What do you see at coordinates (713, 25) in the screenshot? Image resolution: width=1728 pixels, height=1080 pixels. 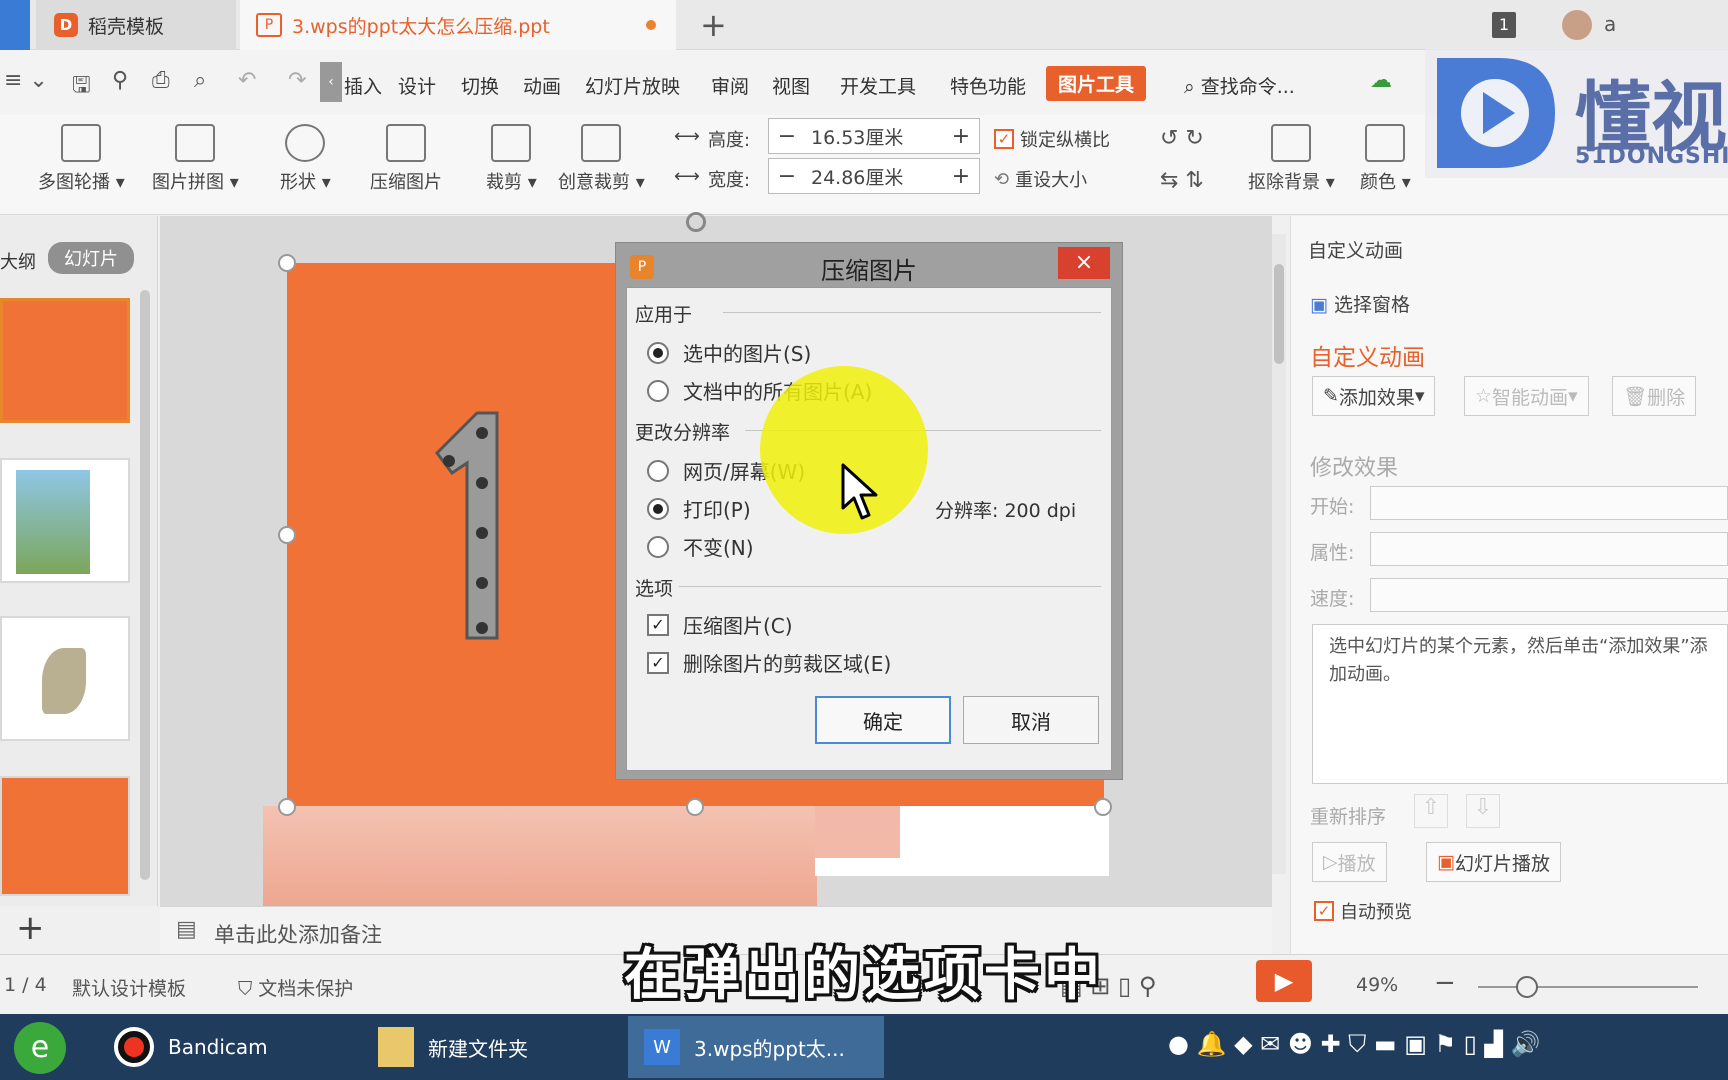 I see `new-tab-button: +` at bounding box center [713, 25].